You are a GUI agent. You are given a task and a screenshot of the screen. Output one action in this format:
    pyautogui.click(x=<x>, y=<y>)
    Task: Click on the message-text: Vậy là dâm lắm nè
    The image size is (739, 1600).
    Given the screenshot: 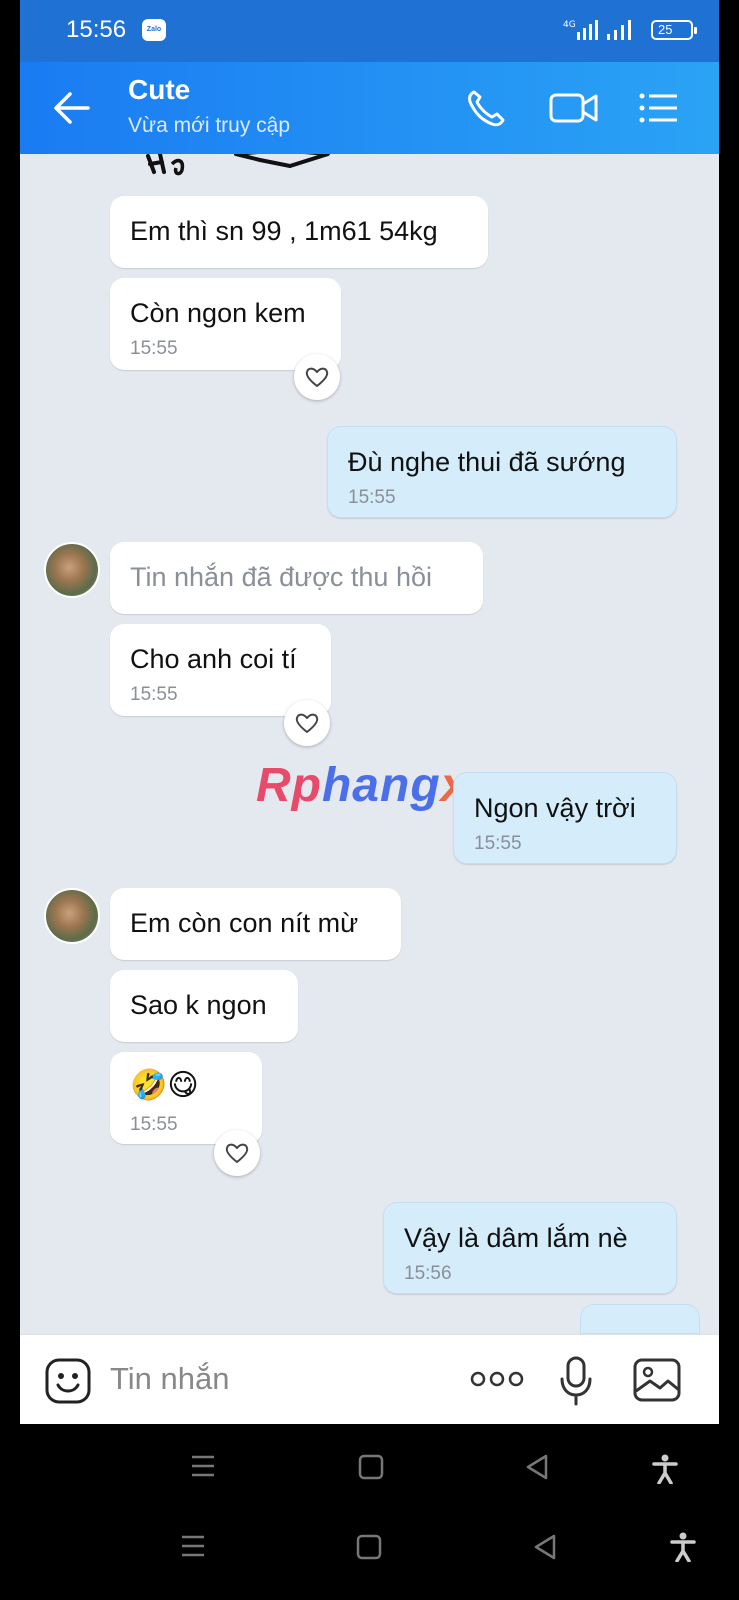 What is the action you would take?
    pyautogui.click(x=516, y=1238)
    